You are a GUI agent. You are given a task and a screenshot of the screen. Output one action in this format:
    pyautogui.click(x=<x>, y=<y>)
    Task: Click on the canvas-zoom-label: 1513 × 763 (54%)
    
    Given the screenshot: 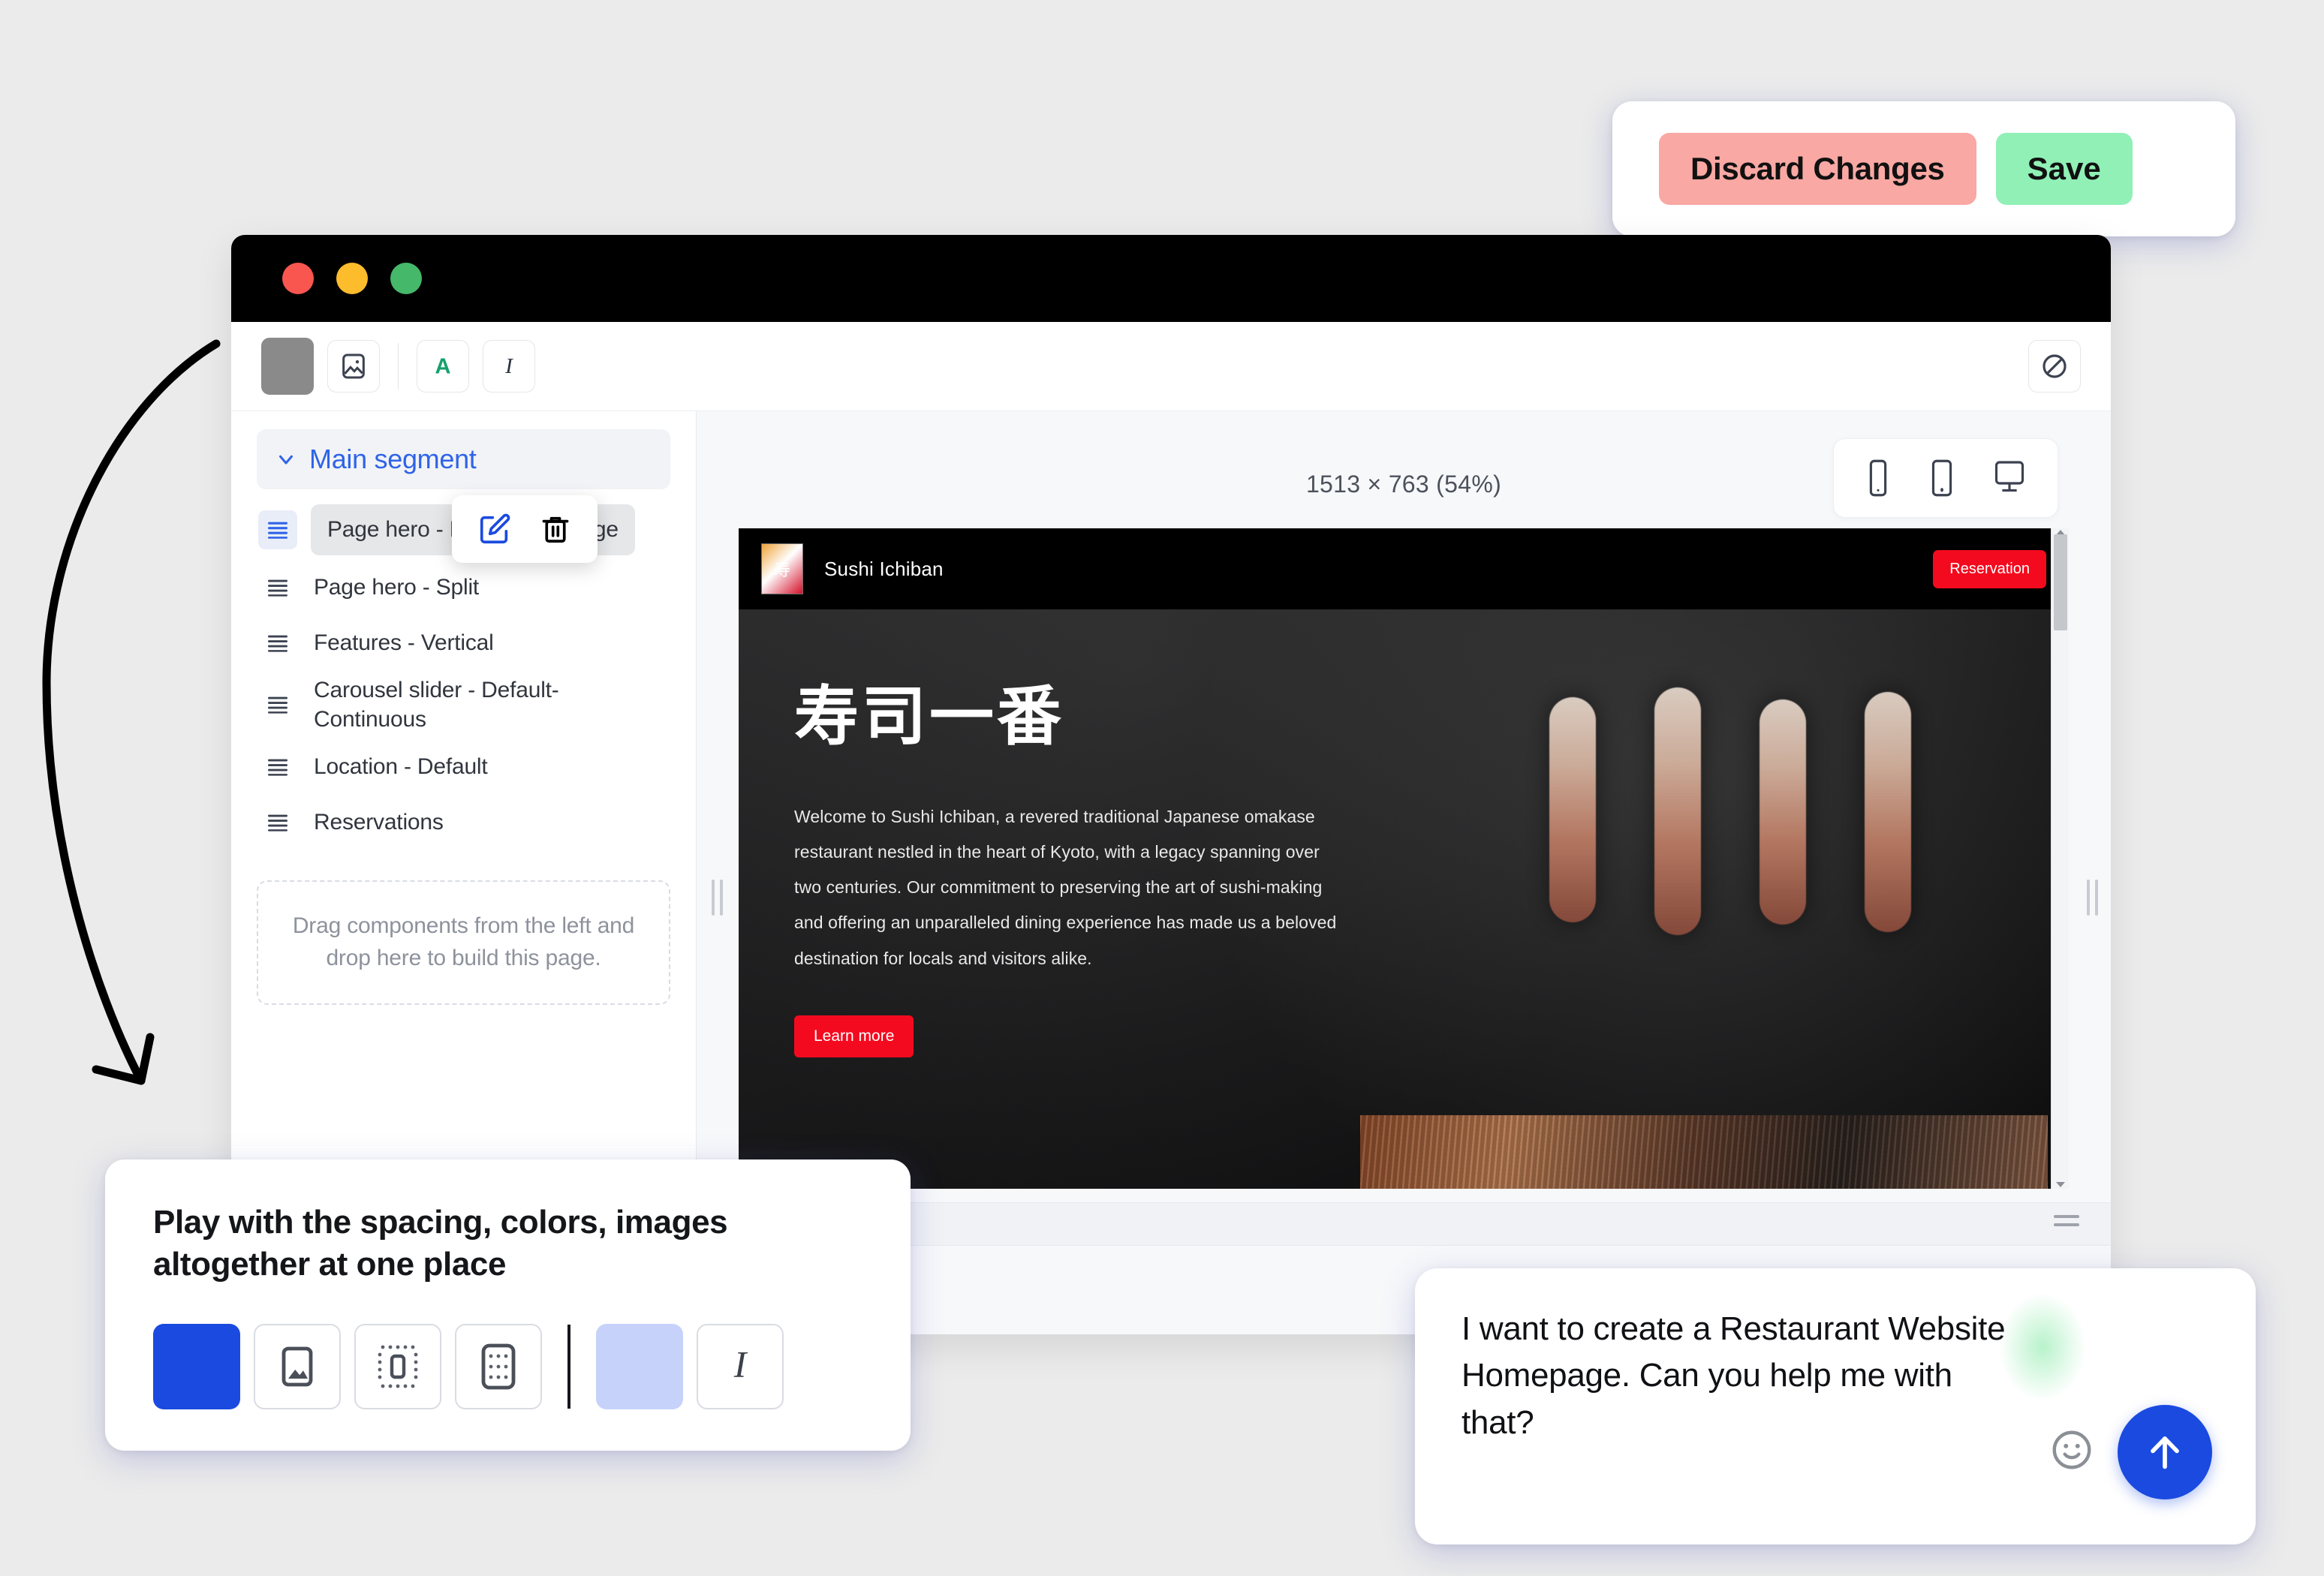 What is the action you would take?
    pyautogui.click(x=1403, y=484)
    